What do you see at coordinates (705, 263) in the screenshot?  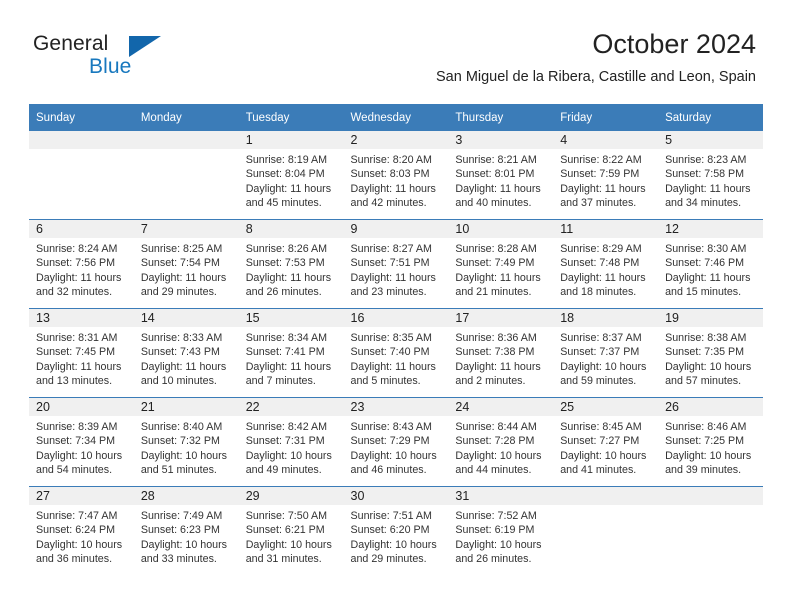 I see `sunset-text: Sunset: 7:46 PM` at bounding box center [705, 263].